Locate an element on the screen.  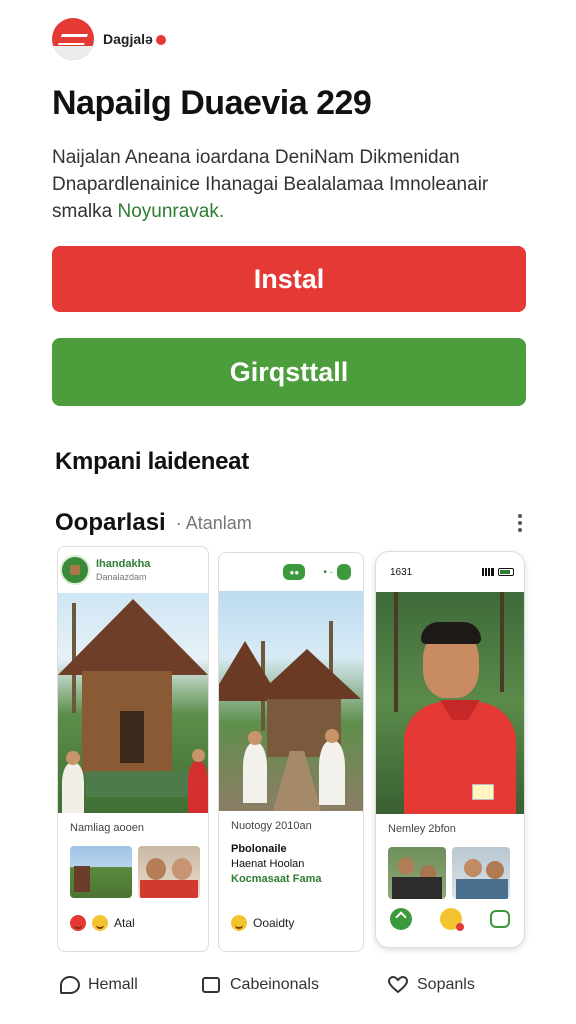
love-reaction-icon is located at coordinates (78, 923).